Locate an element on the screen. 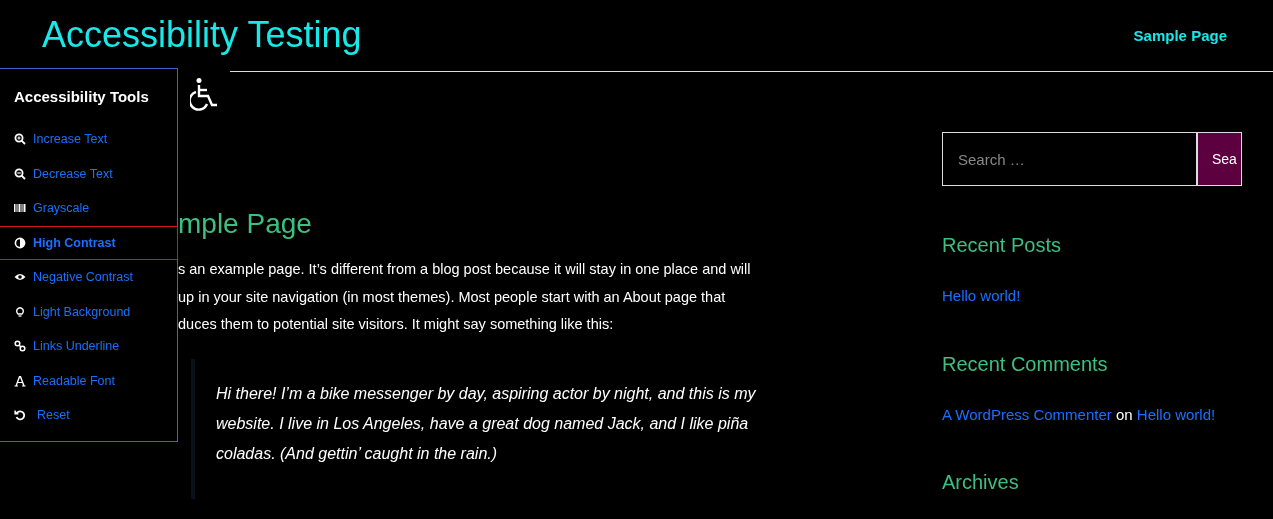 This screenshot has height=519, width=1273. bulb-icon is located at coordinates (20, 311).